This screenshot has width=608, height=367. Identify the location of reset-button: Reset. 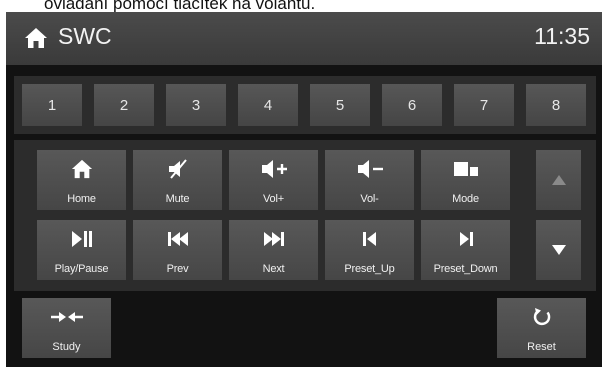
(541, 328).